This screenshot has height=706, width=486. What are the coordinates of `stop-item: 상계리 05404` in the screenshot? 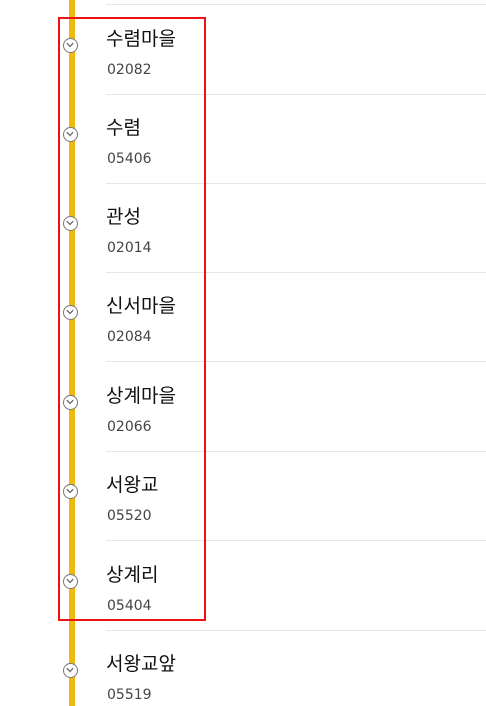 It's located at (243, 606).